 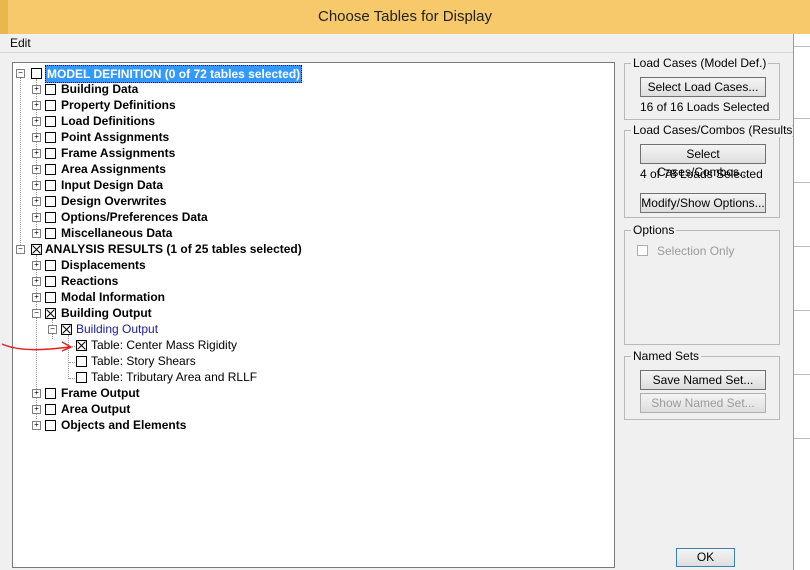 I want to click on tree-label: Displacements, so click(x=103, y=265).